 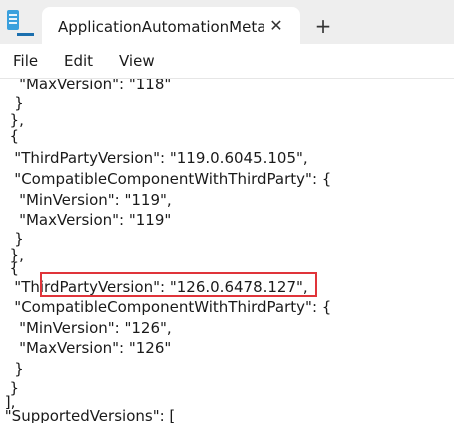 What do you see at coordinates (178, 284) in the screenshot?
I see `highlight-box` at bounding box center [178, 284].